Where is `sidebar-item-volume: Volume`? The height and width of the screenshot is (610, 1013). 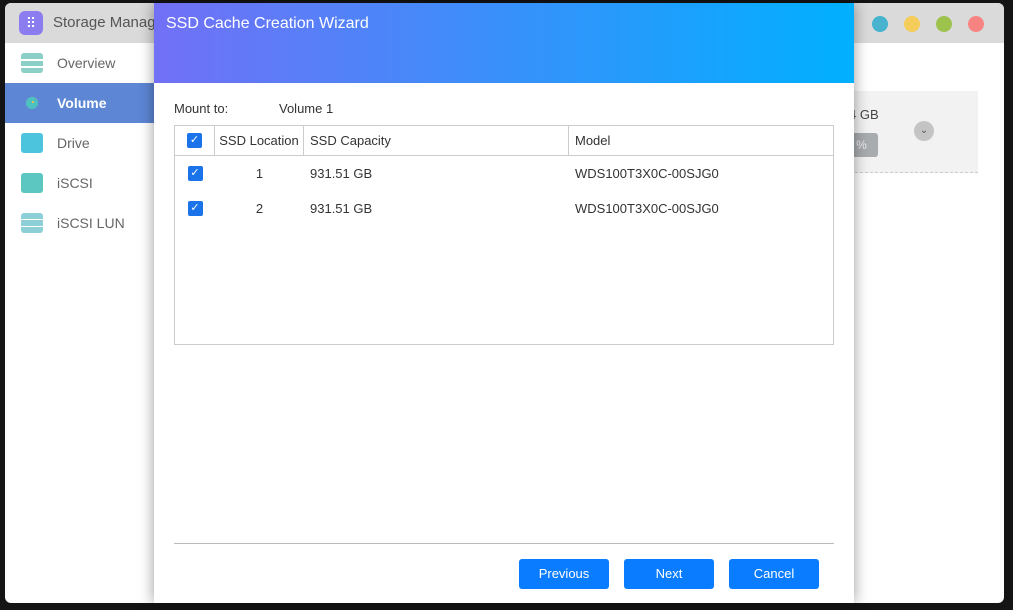
sidebar-item-volume: Volume is located at coordinates (80, 103).